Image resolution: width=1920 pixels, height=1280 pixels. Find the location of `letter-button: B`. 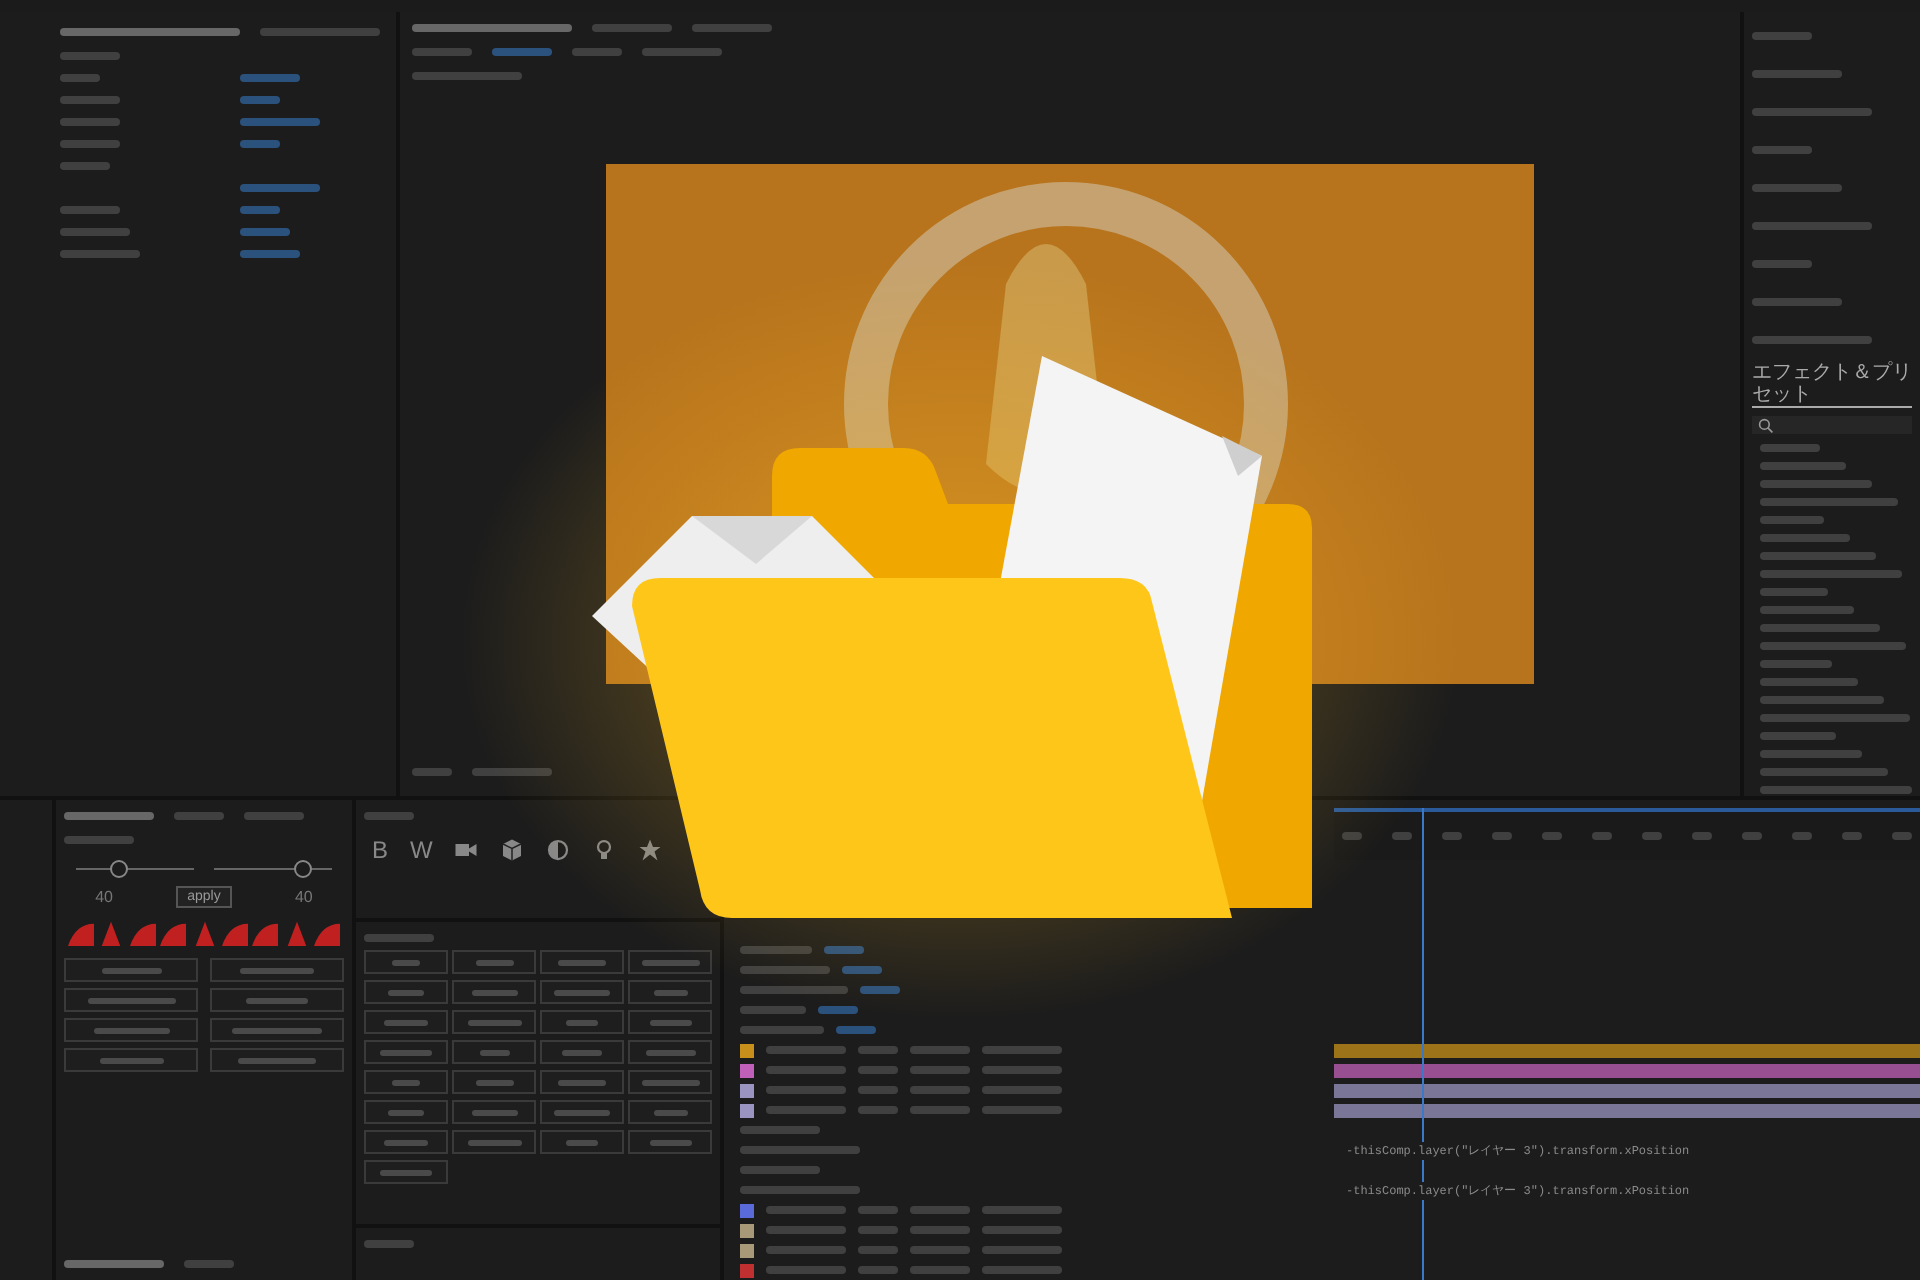

letter-button: B is located at coordinates (380, 850).